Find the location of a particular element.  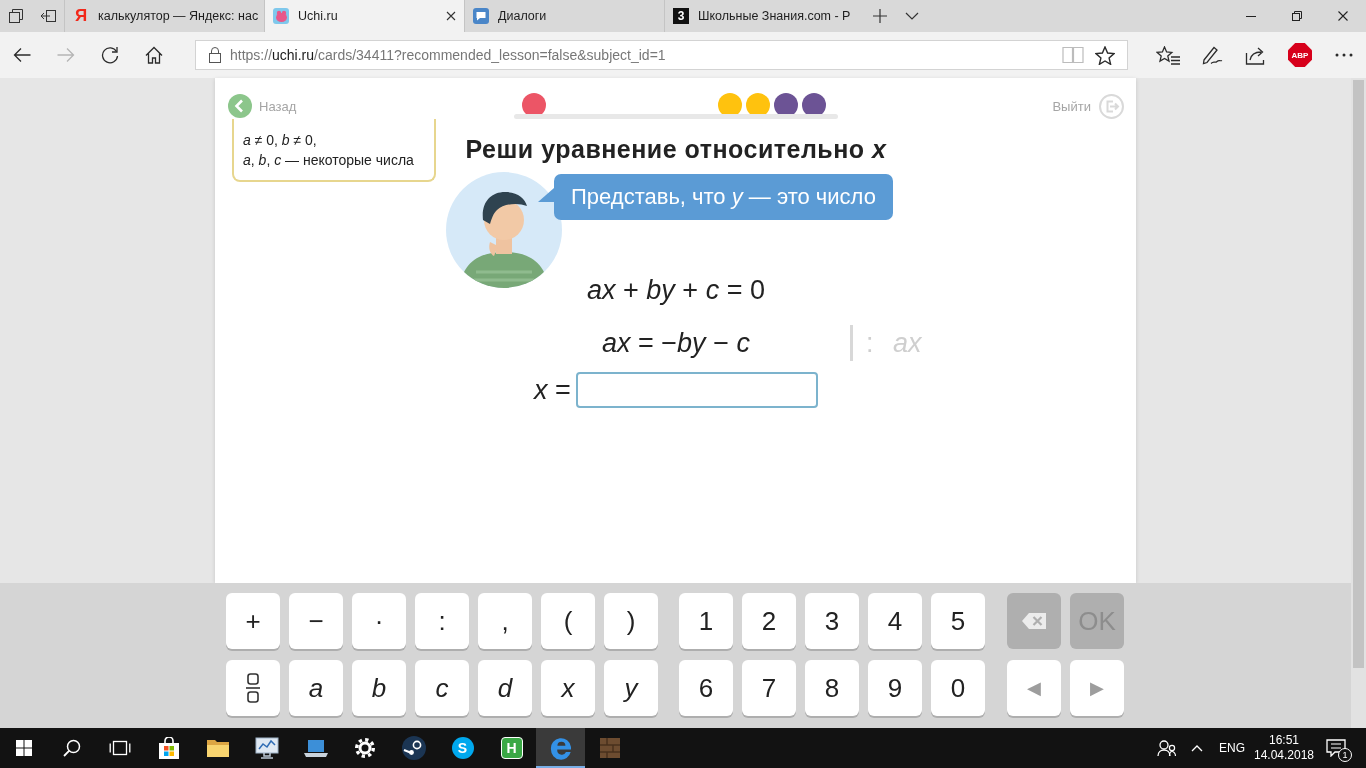

share-icon is located at coordinates (1256, 55).